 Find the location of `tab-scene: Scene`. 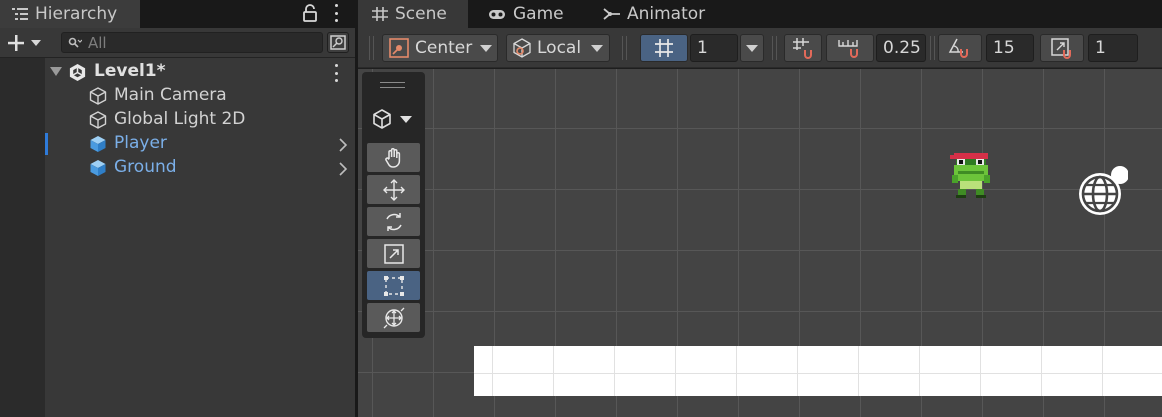

tab-scene: Scene is located at coordinates (413, 14).